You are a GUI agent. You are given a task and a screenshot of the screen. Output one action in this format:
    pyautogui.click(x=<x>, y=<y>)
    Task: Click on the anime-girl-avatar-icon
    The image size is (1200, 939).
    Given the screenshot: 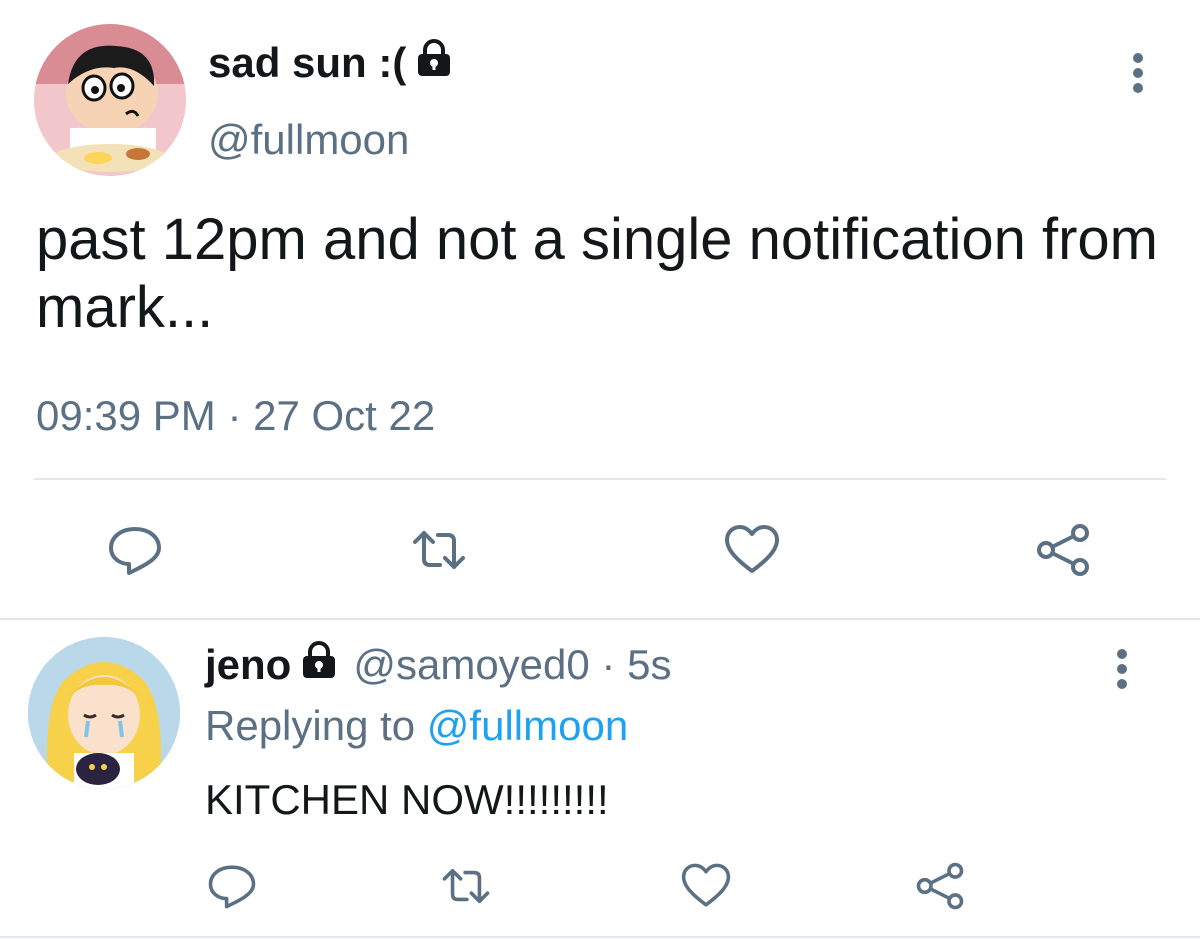 What is the action you would take?
    pyautogui.click(x=104, y=713)
    